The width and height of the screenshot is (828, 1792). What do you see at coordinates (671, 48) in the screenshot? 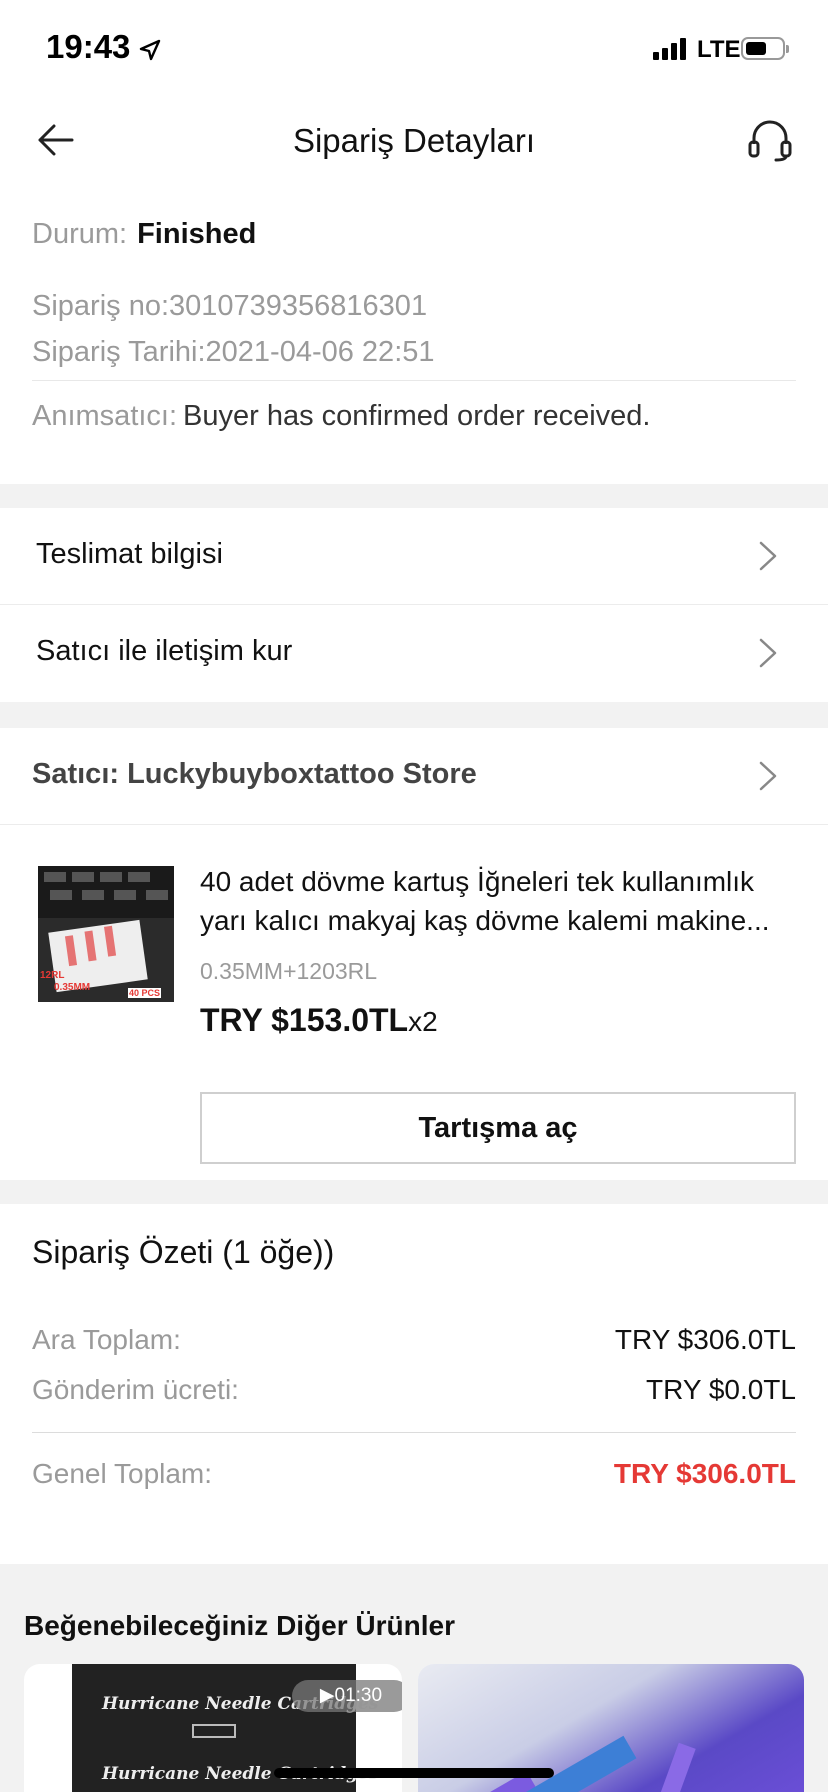
I see `signal-icon` at bounding box center [671, 48].